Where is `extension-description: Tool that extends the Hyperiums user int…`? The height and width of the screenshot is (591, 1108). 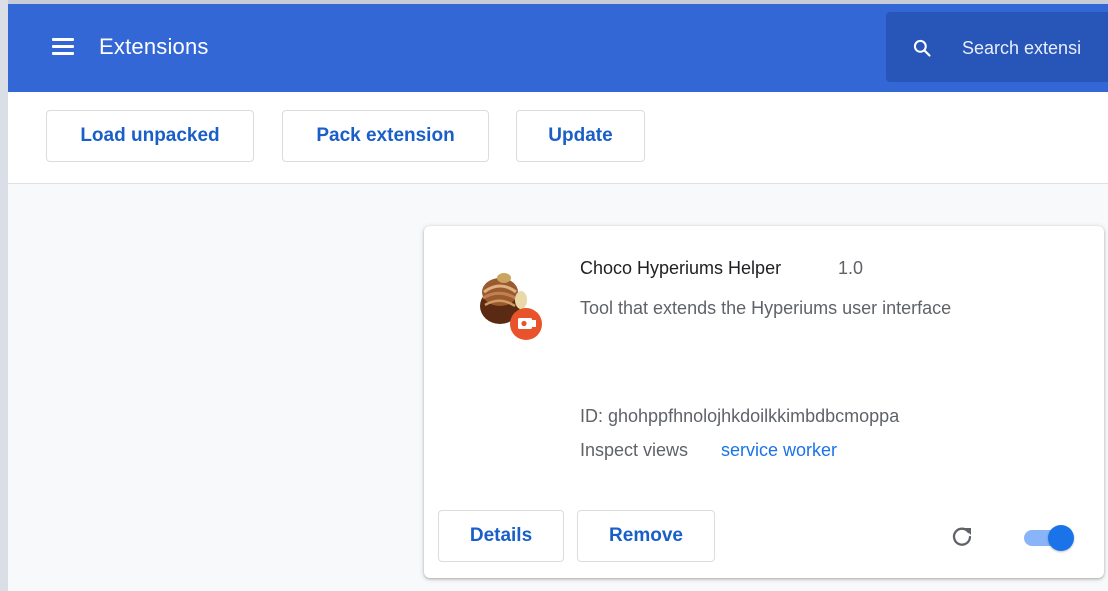 extension-description: Tool that extends the Hyperiums user int… is located at coordinates (766, 308).